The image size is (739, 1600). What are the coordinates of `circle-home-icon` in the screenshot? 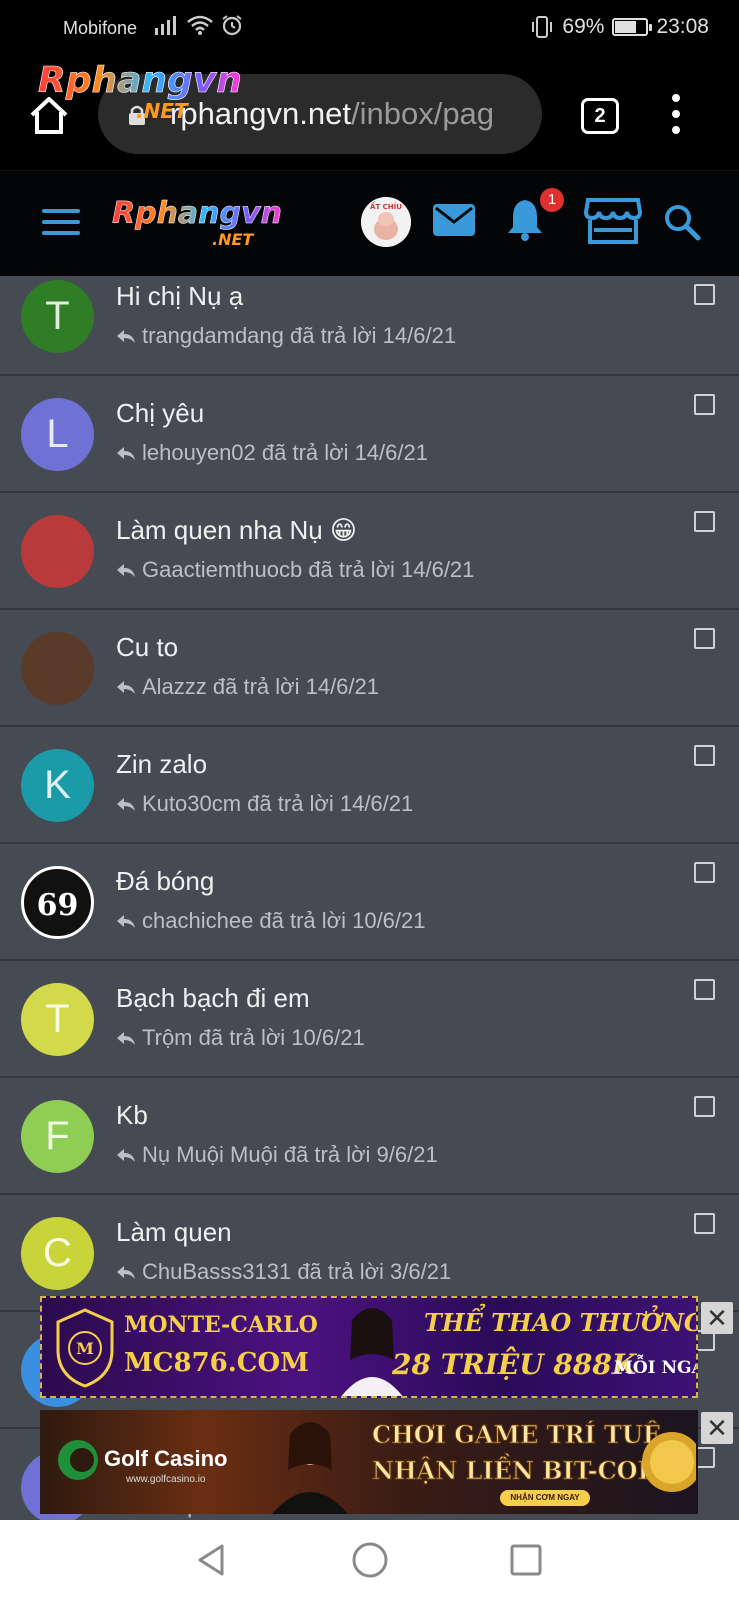 It's located at (370, 1560).